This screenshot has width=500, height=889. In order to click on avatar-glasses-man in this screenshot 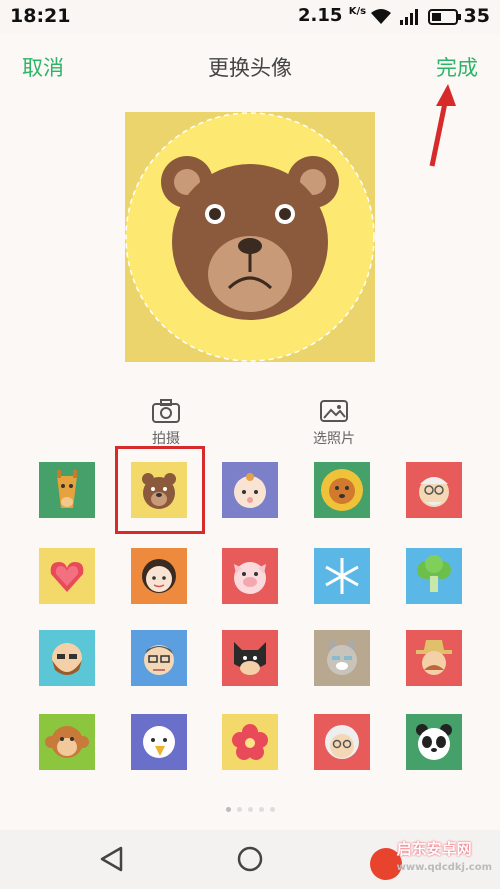, I will do `click(159, 658)`.